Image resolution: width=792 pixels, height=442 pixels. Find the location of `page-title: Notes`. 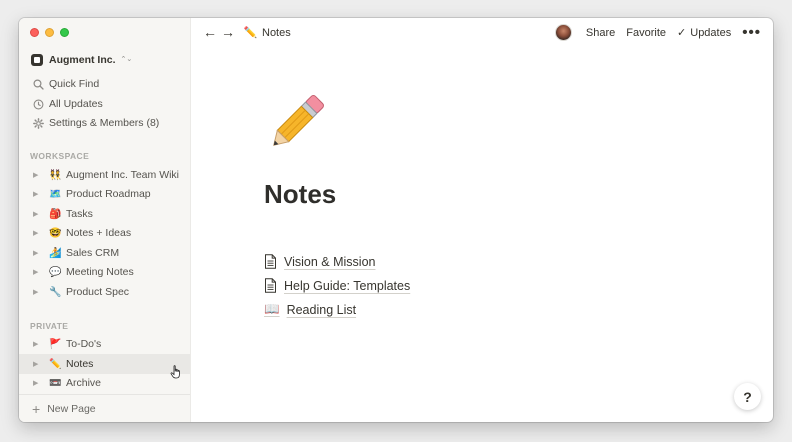

page-title: Notes is located at coordinates (300, 194).